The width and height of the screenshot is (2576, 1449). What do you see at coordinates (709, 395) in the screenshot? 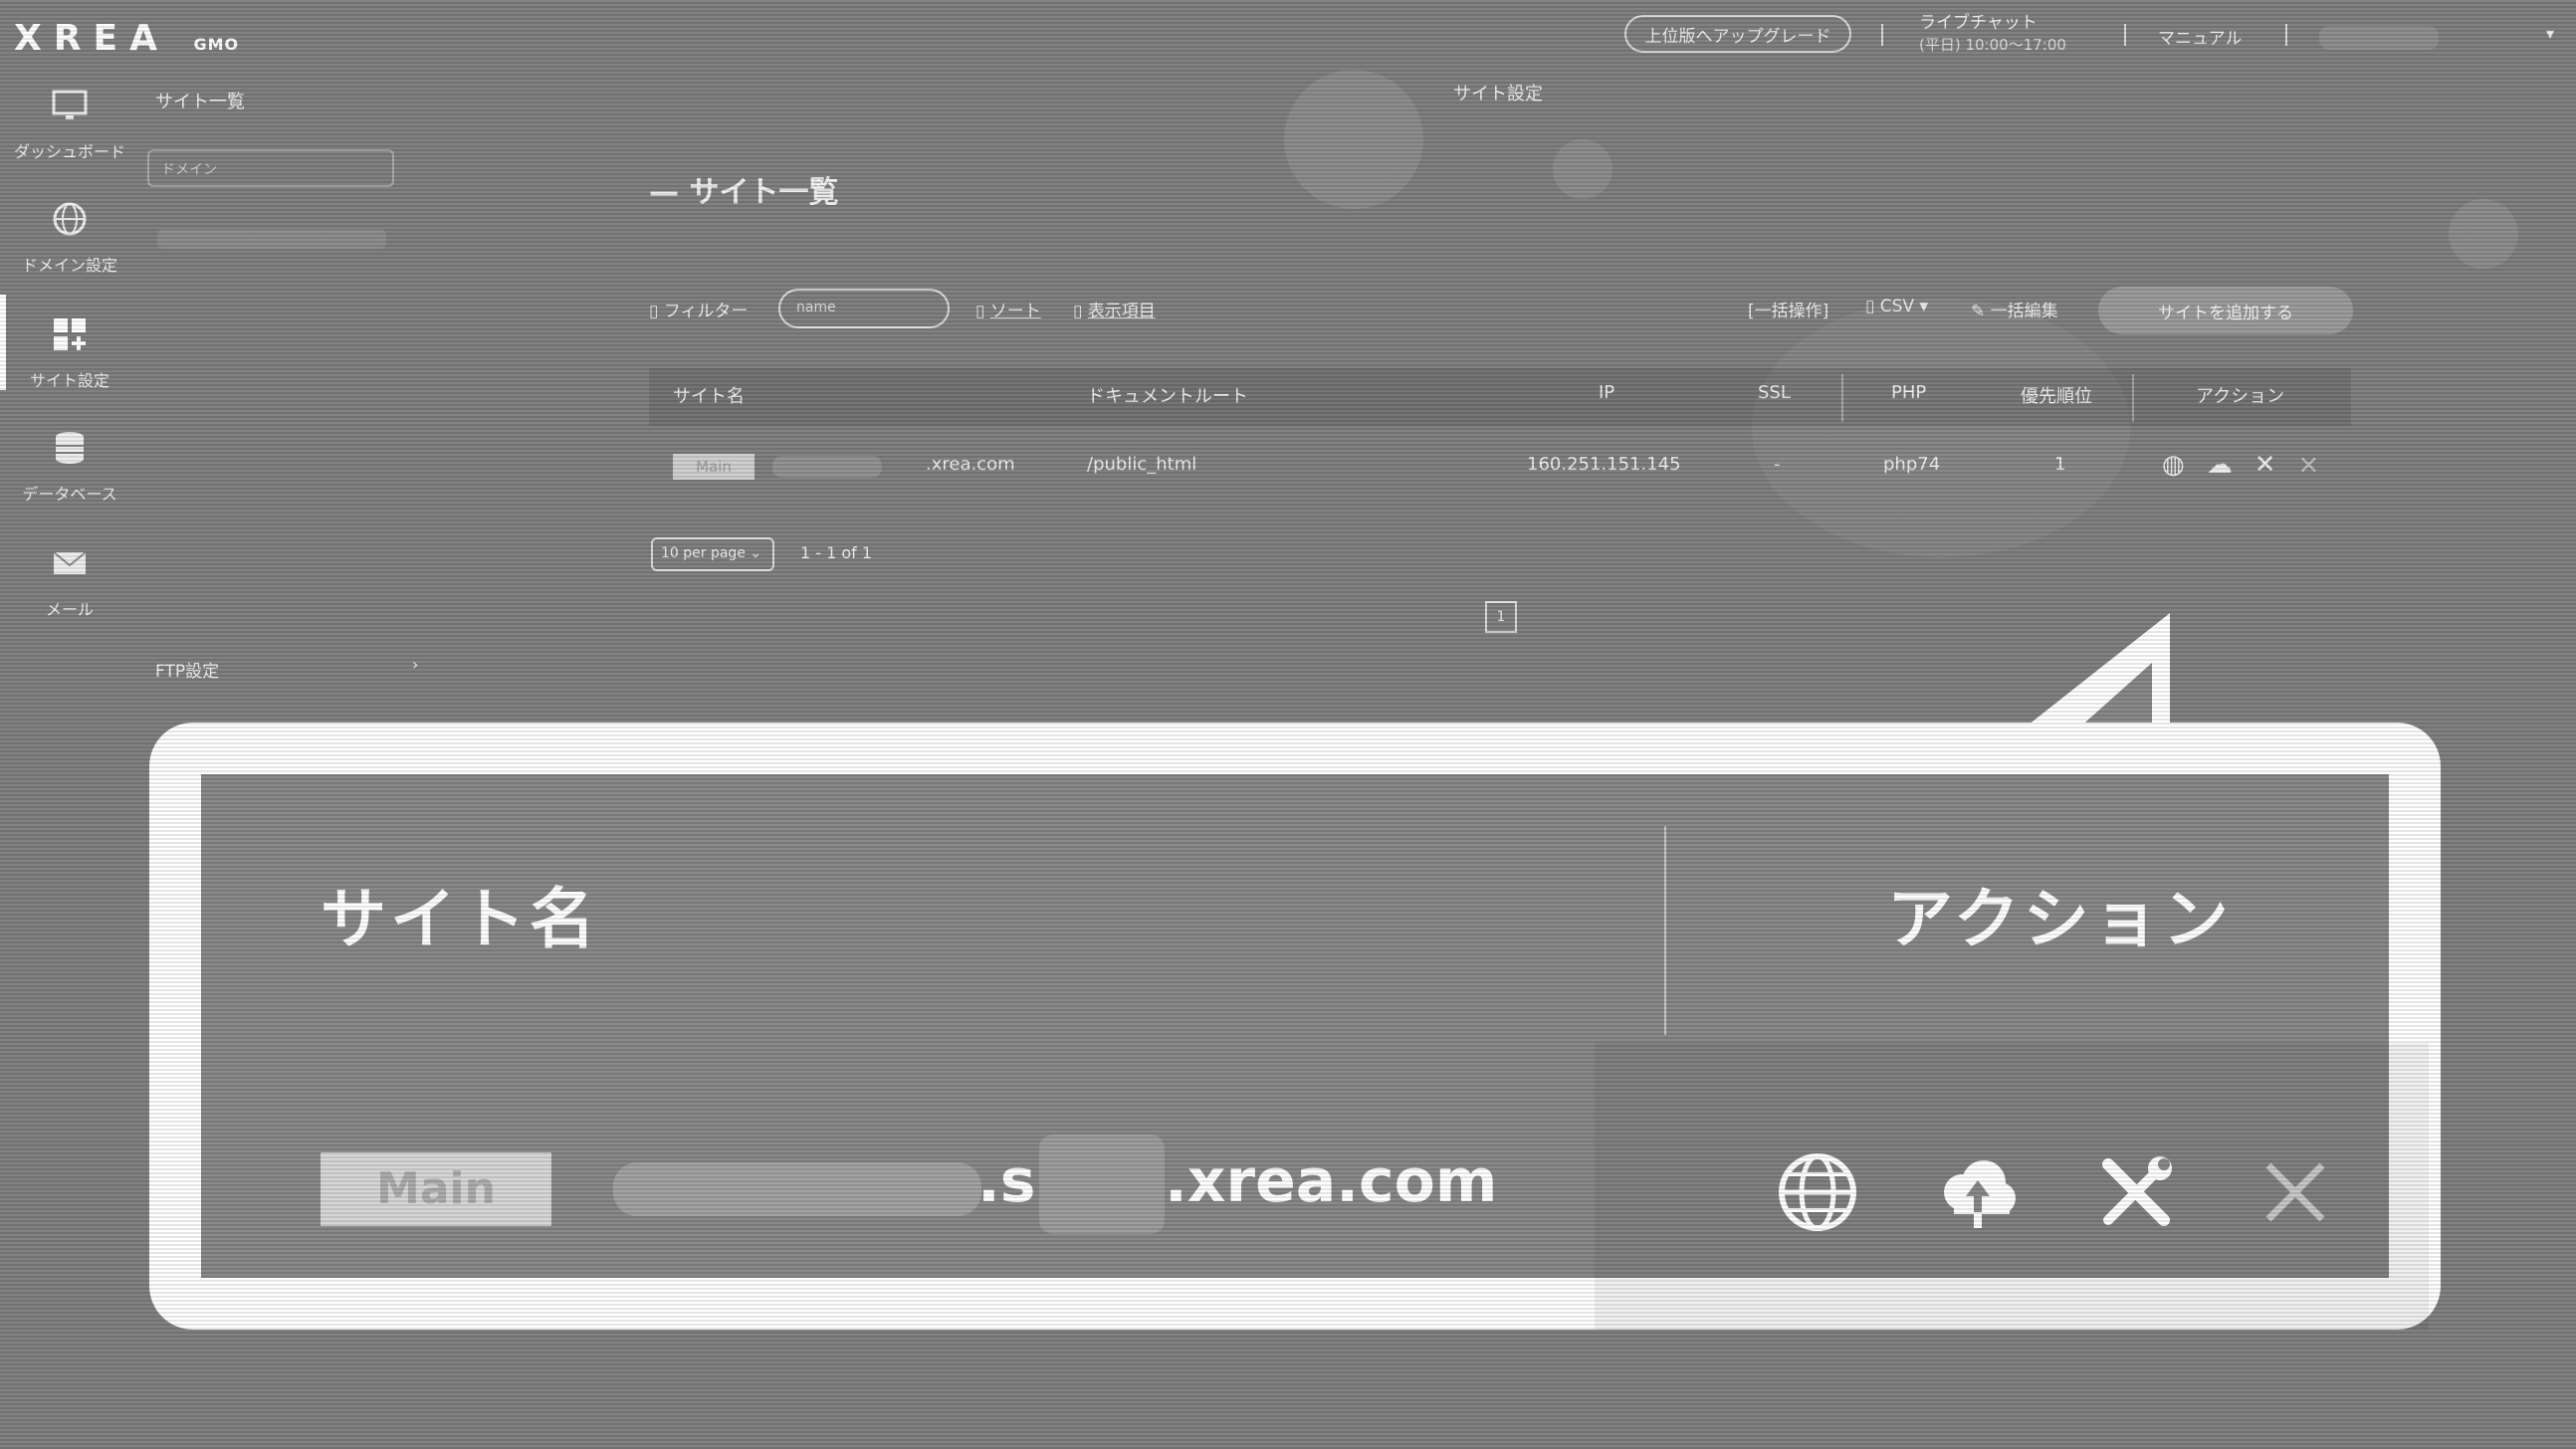
I see `col-header: サイト名` at bounding box center [709, 395].